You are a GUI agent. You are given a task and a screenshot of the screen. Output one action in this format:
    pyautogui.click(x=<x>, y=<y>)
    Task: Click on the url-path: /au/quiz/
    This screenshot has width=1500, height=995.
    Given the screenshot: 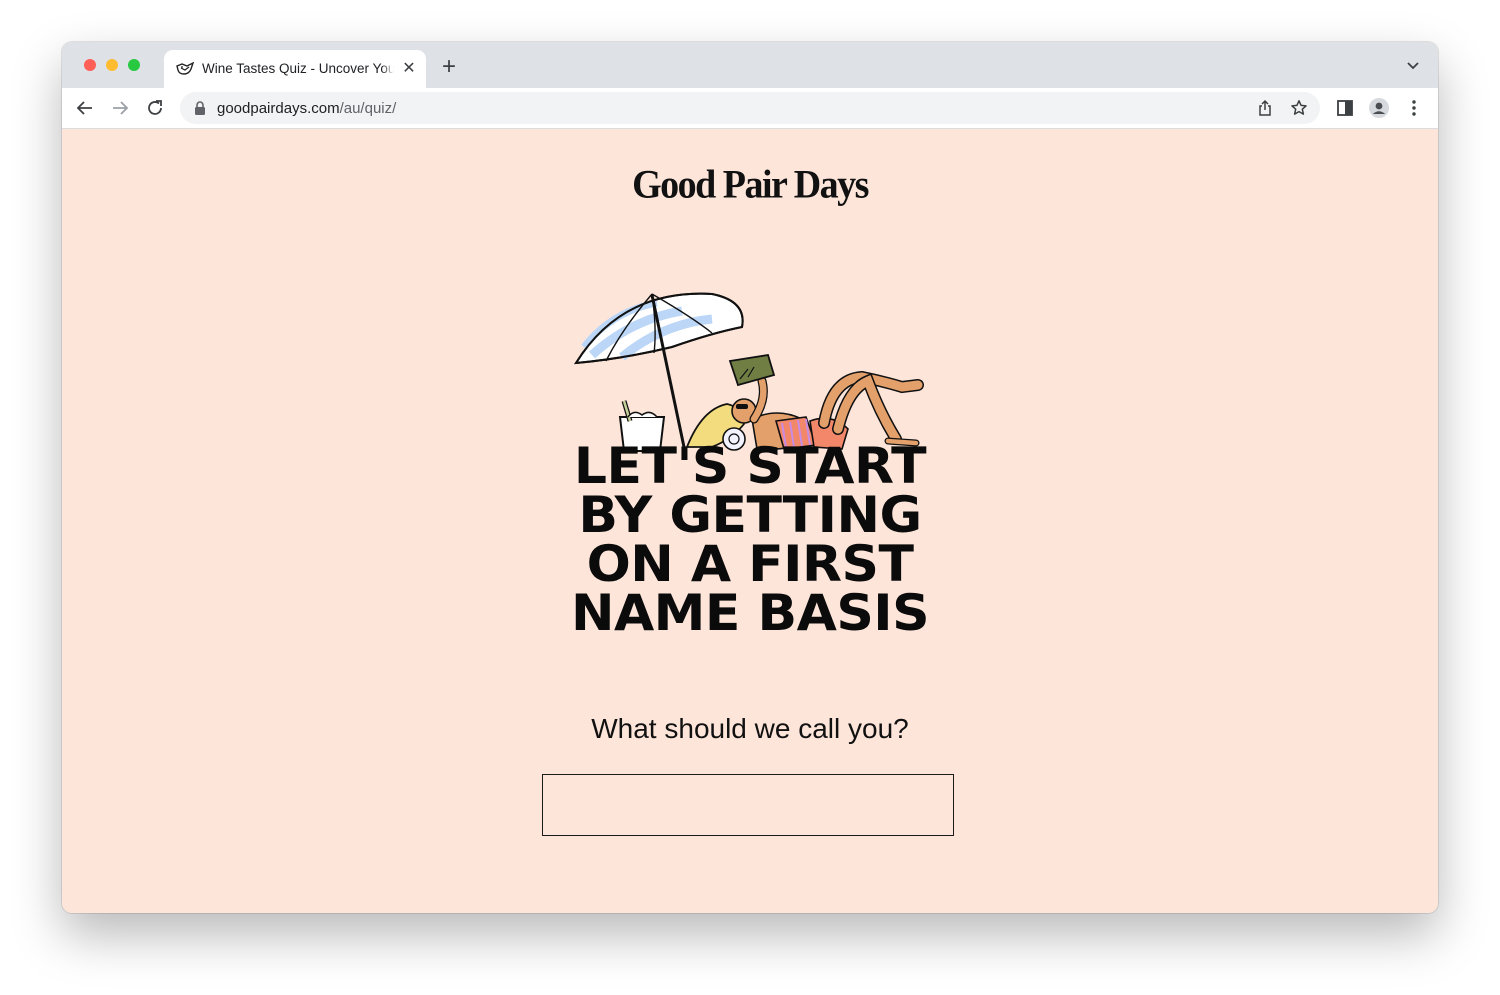 What is the action you would take?
    pyautogui.click(x=368, y=108)
    